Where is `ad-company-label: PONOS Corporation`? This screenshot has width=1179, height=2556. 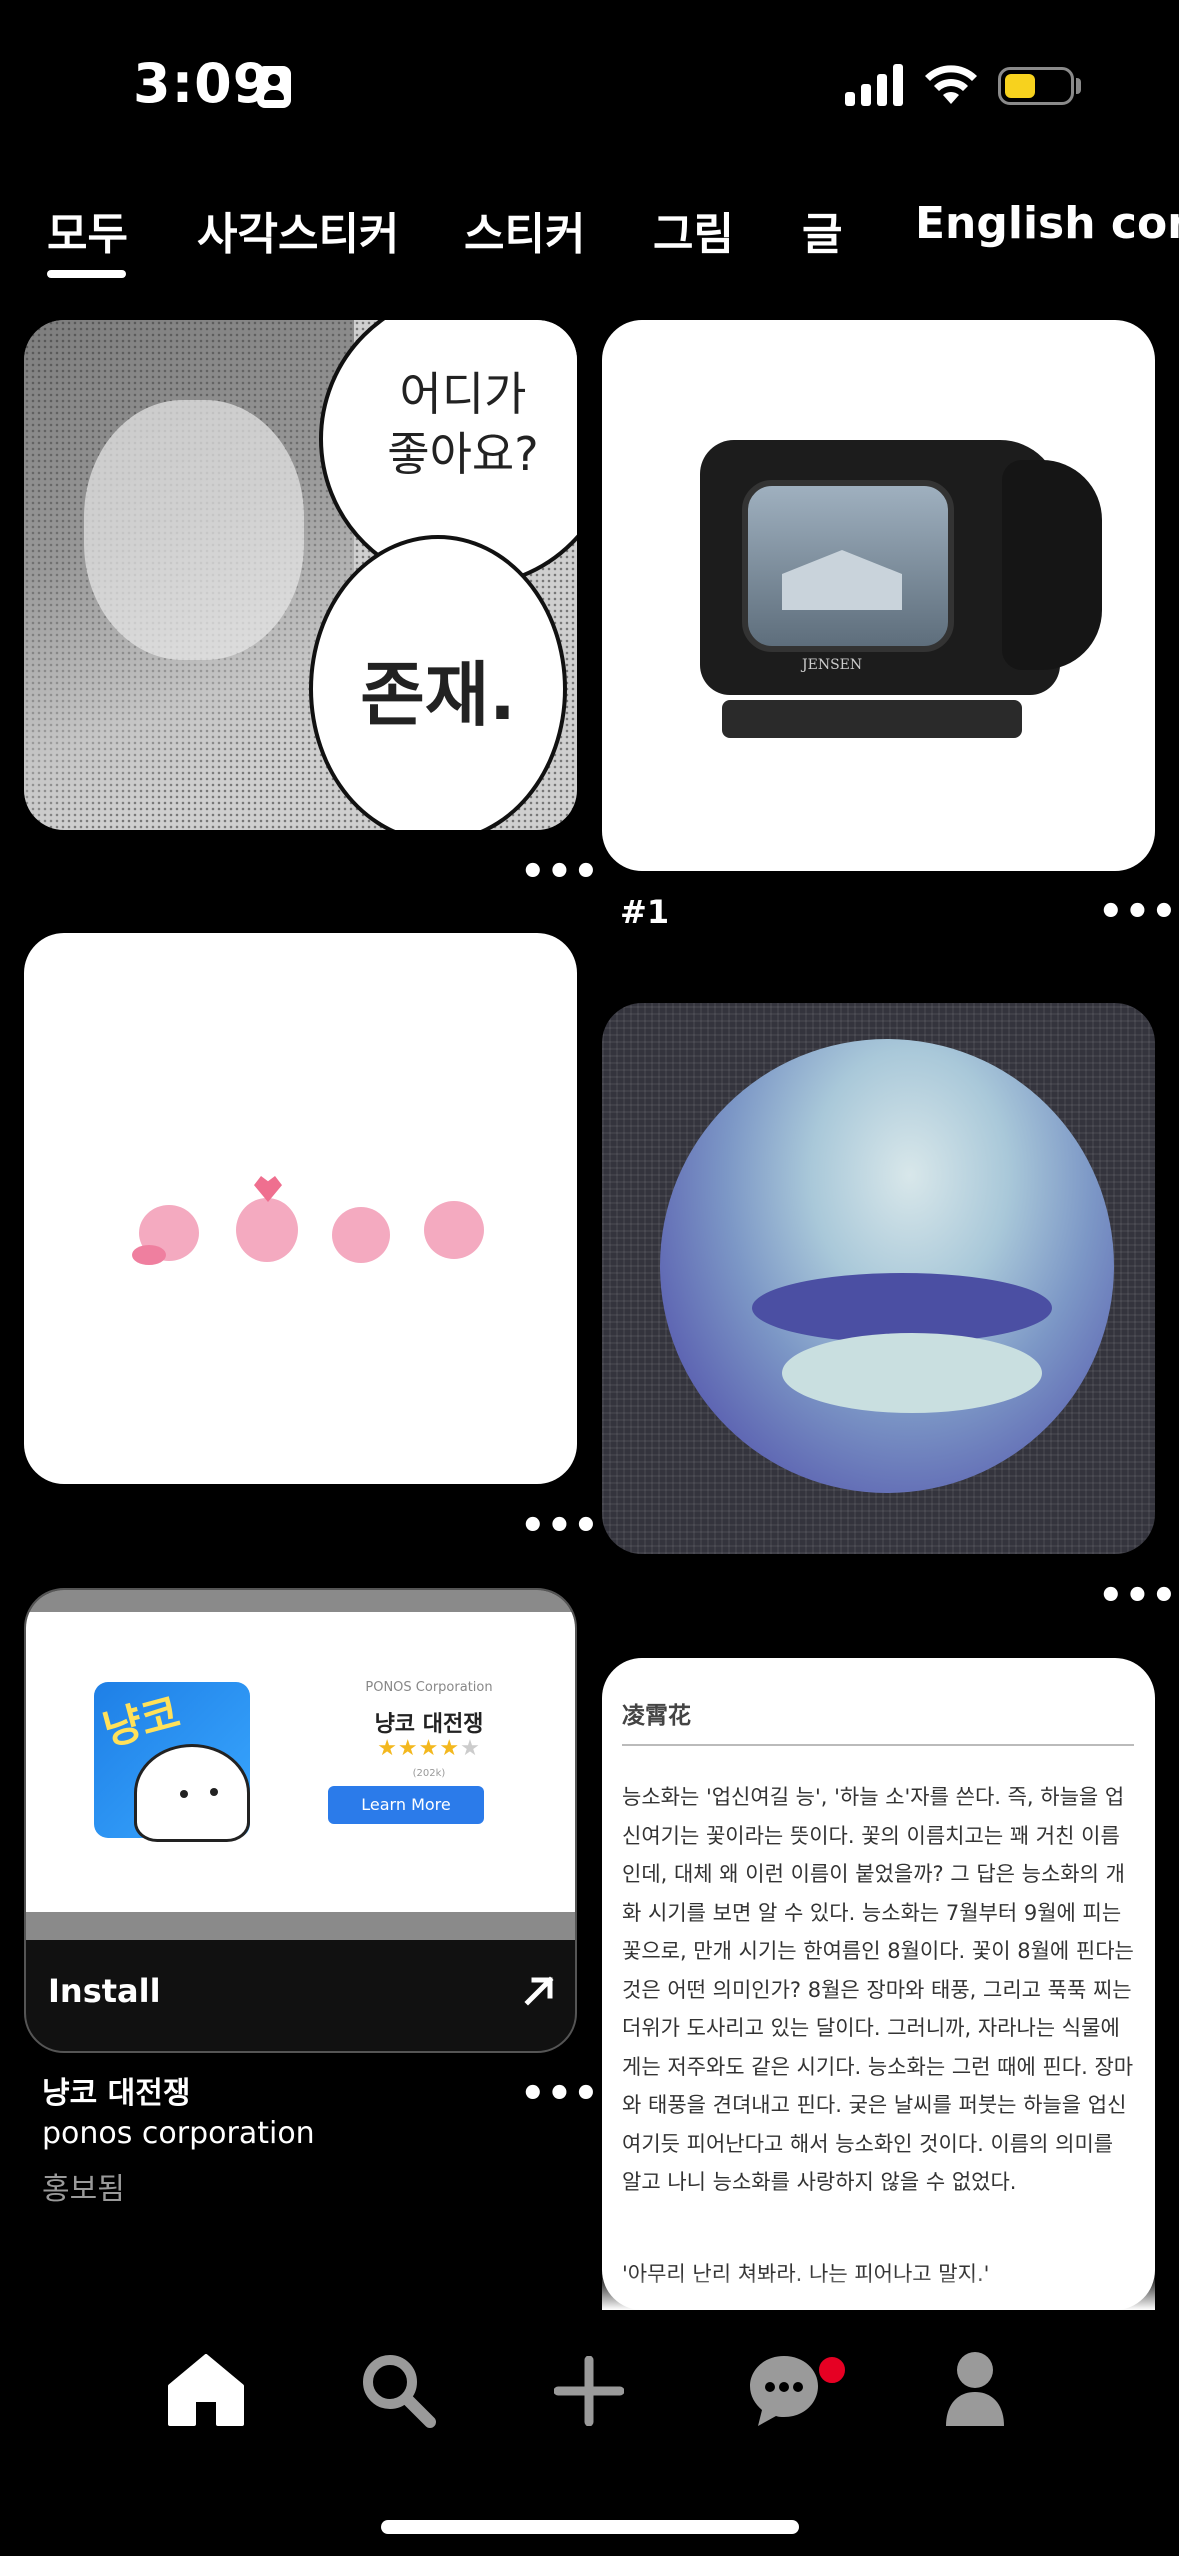 ad-company-label: PONOS Corporation is located at coordinates (429, 1687).